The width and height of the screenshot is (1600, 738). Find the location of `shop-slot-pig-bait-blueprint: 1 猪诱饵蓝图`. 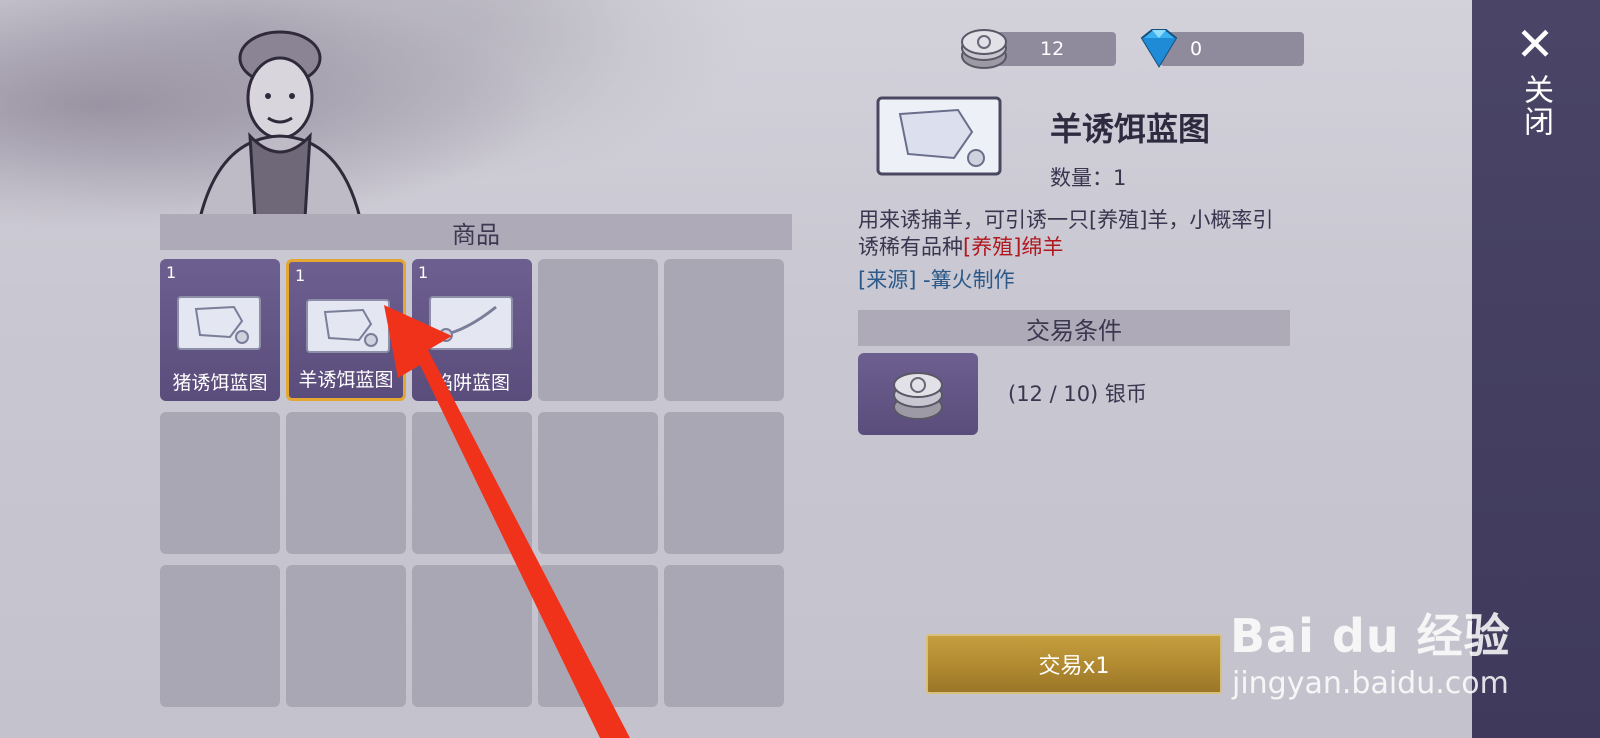

shop-slot-pig-bait-blueprint: 1 猪诱饵蓝图 is located at coordinates (220, 330).